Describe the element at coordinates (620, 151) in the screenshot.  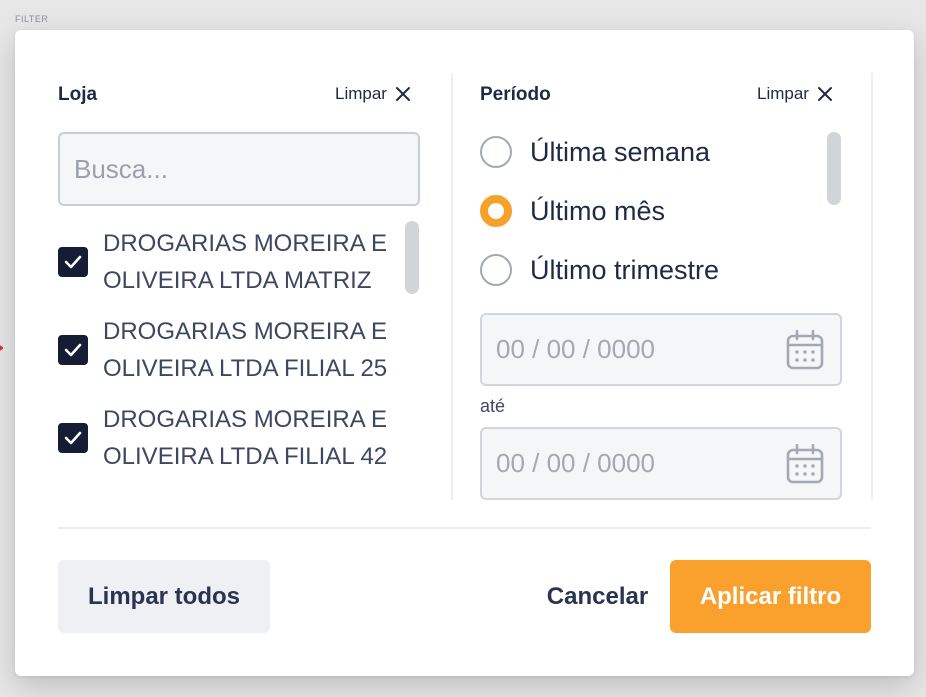
I see `period-option-label: Última semana` at that location.